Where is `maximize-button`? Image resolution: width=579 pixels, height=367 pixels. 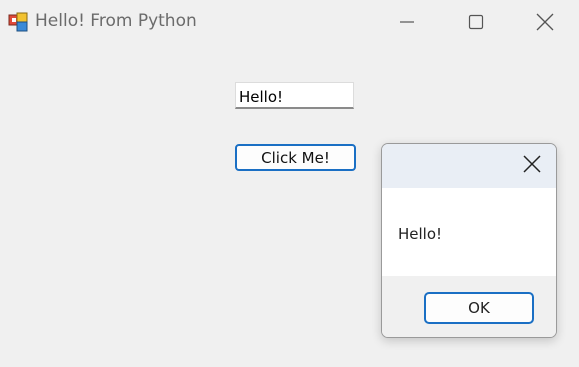 maximize-button is located at coordinates (476, 22).